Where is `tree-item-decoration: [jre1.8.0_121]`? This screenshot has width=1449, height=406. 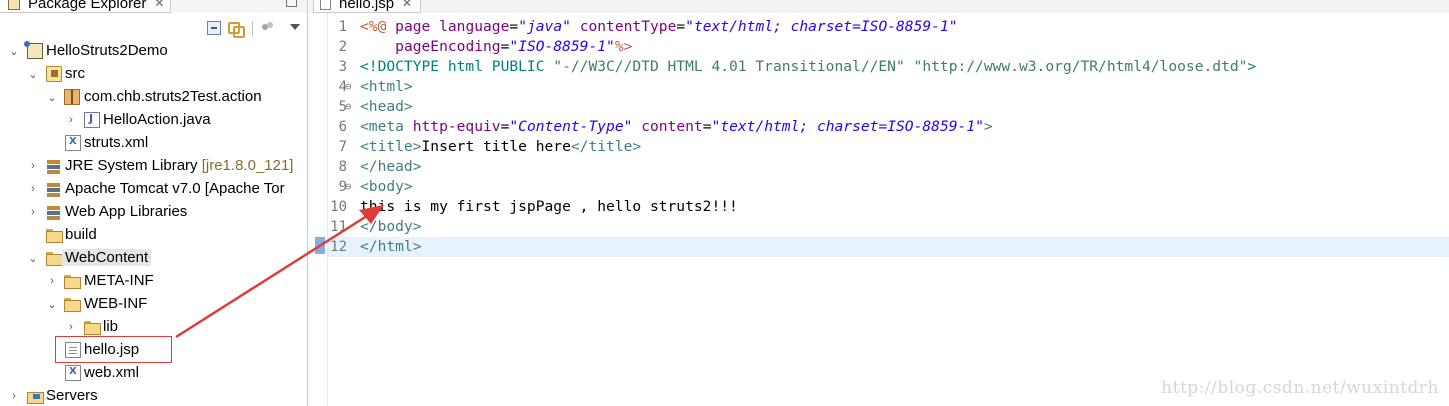 tree-item-decoration: [jre1.8.0_121] is located at coordinates (247, 165).